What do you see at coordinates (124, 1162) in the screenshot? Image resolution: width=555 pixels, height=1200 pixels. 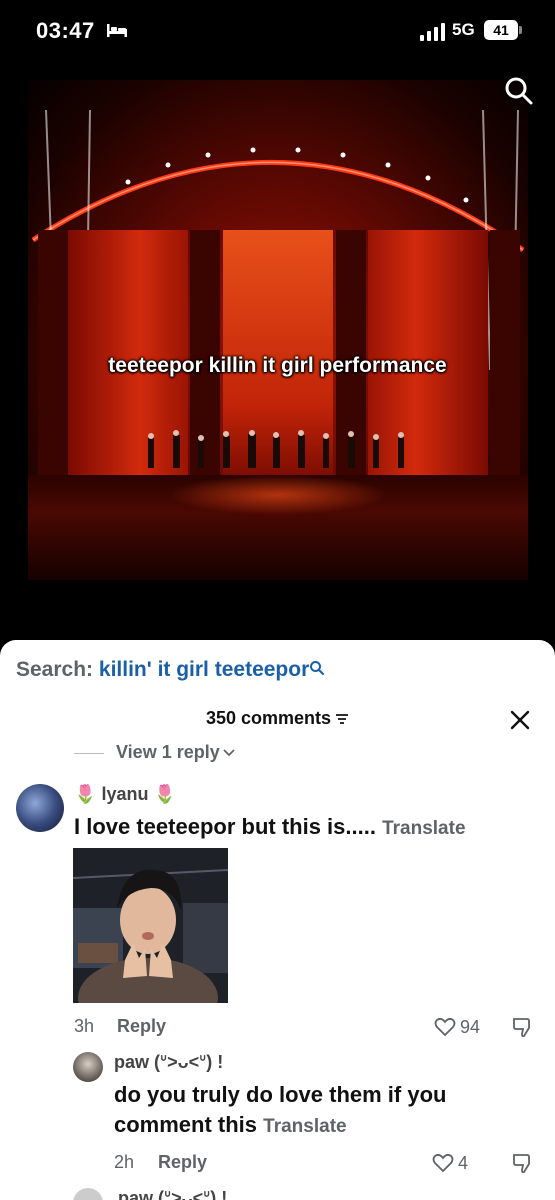 I see `reply-time: 2h` at bounding box center [124, 1162].